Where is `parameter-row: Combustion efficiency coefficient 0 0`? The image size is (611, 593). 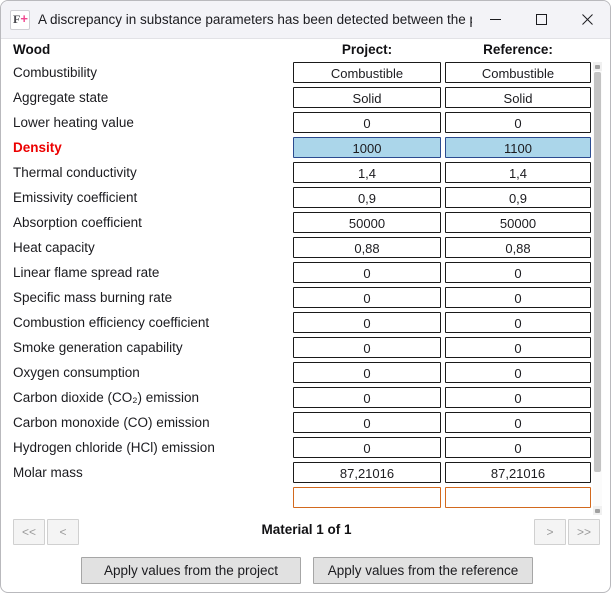 parameter-row: Combustion efficiency coefficient 0 0 is located at coordinates (305, 323).